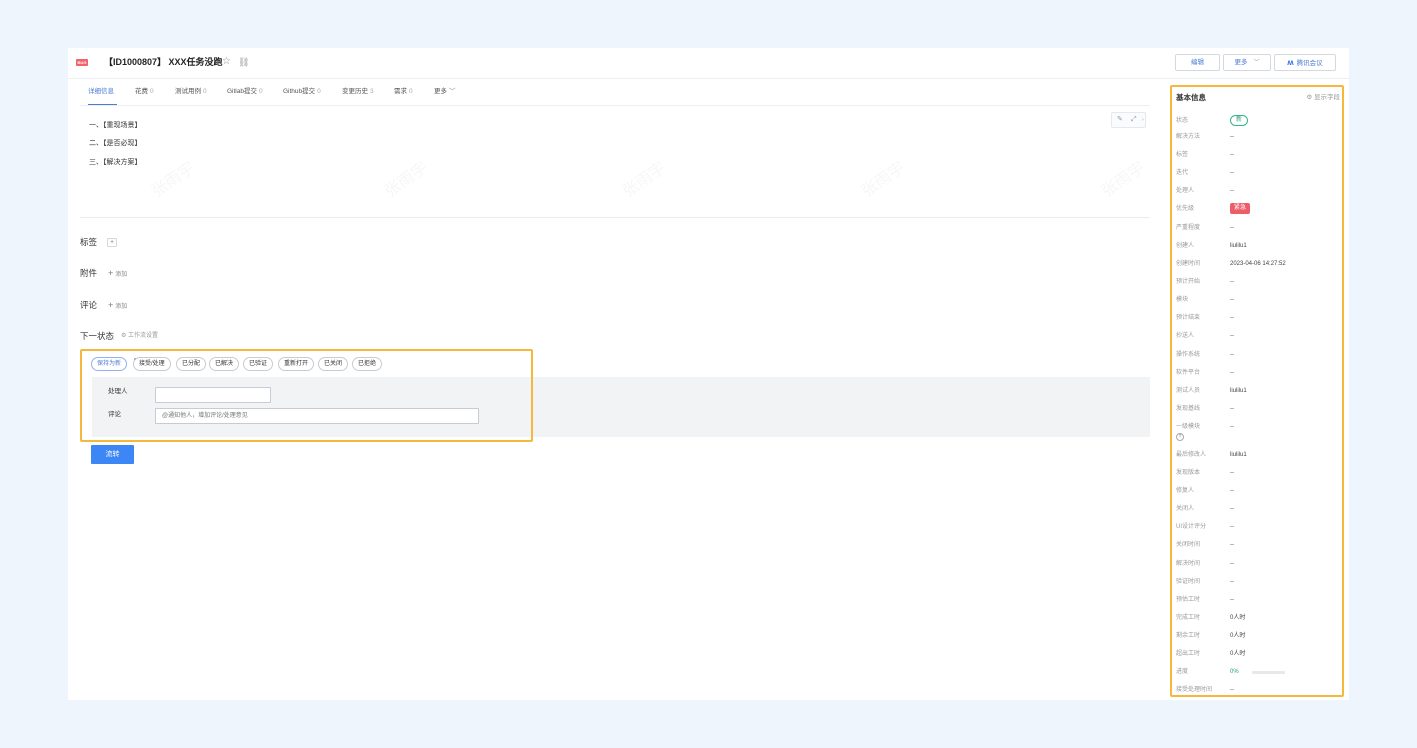  Describe the element at coordinates (302, 92) in the screenshot. I see `tab-github-commits: Github提交 0` at that location.